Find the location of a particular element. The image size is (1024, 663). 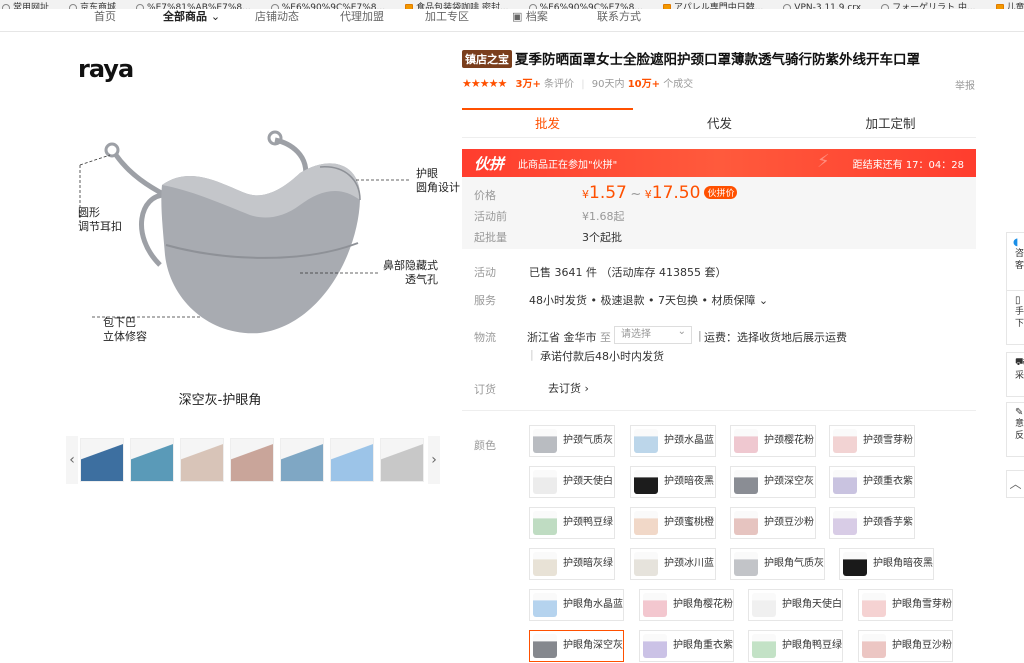

back-to-top-button: ︿ is located at coordinates (1015, 484).